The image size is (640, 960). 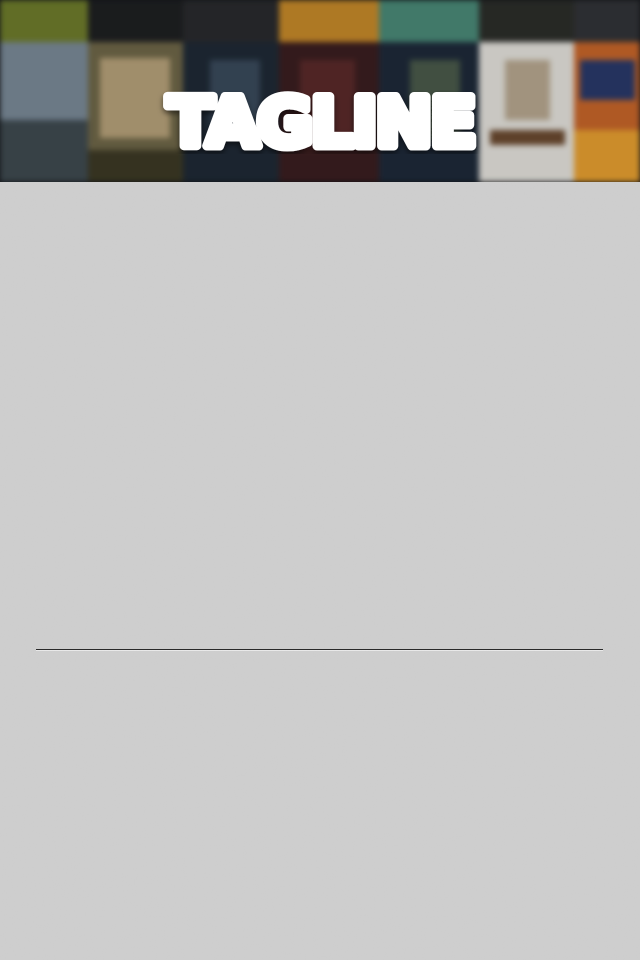 What do you see at coordinates (319, 649) in the screenshot?
I see `horizontal-divider` at bounding box center [319, 649].